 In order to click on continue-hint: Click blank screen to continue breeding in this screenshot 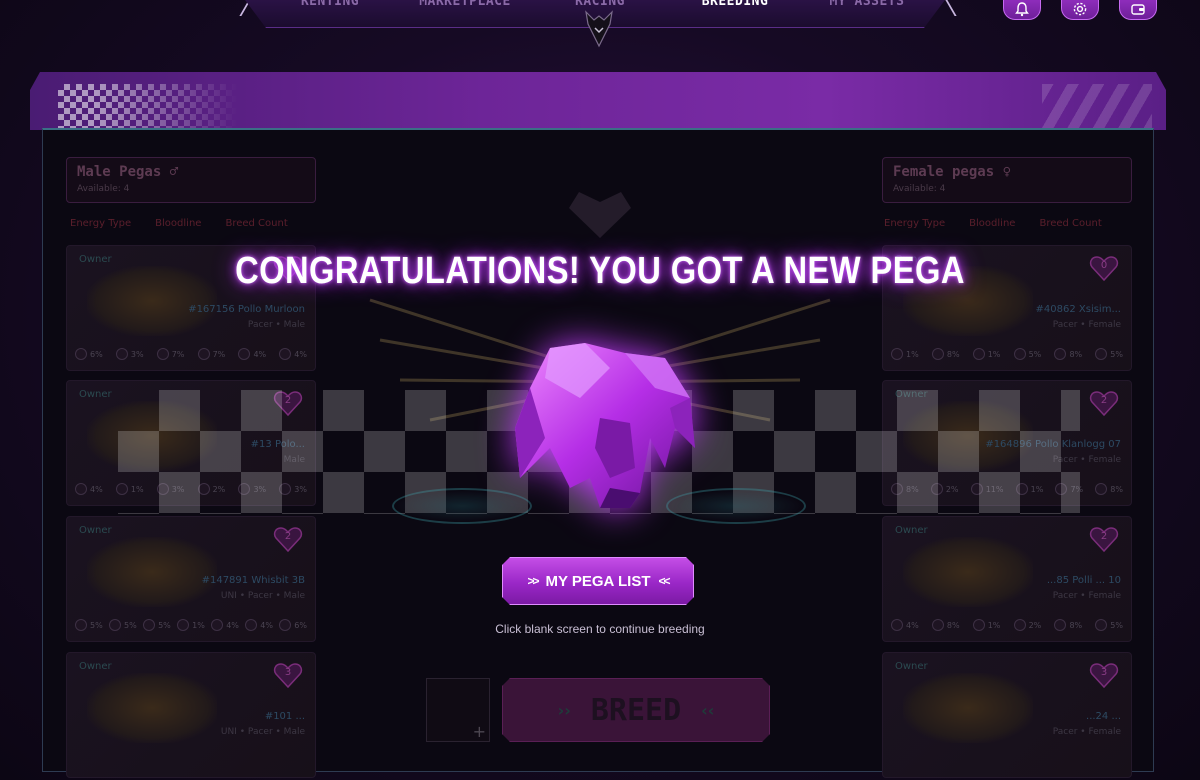, I will do `click(600, 629)`.